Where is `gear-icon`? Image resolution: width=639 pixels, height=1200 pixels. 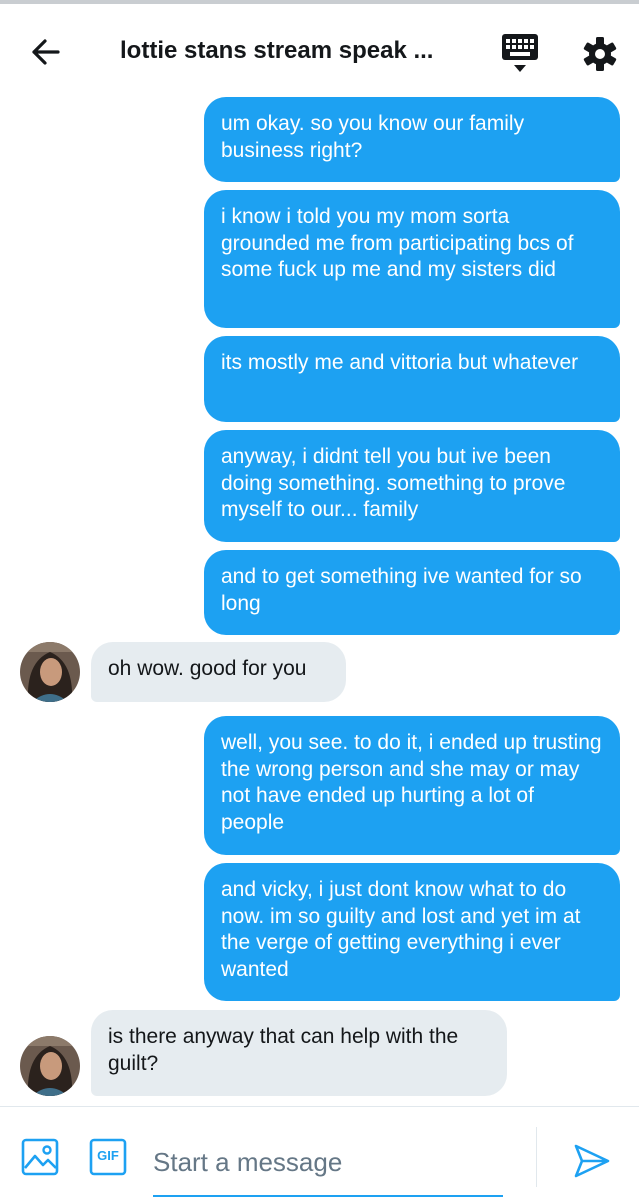
gear-icon is located at coordinates (600, 54).